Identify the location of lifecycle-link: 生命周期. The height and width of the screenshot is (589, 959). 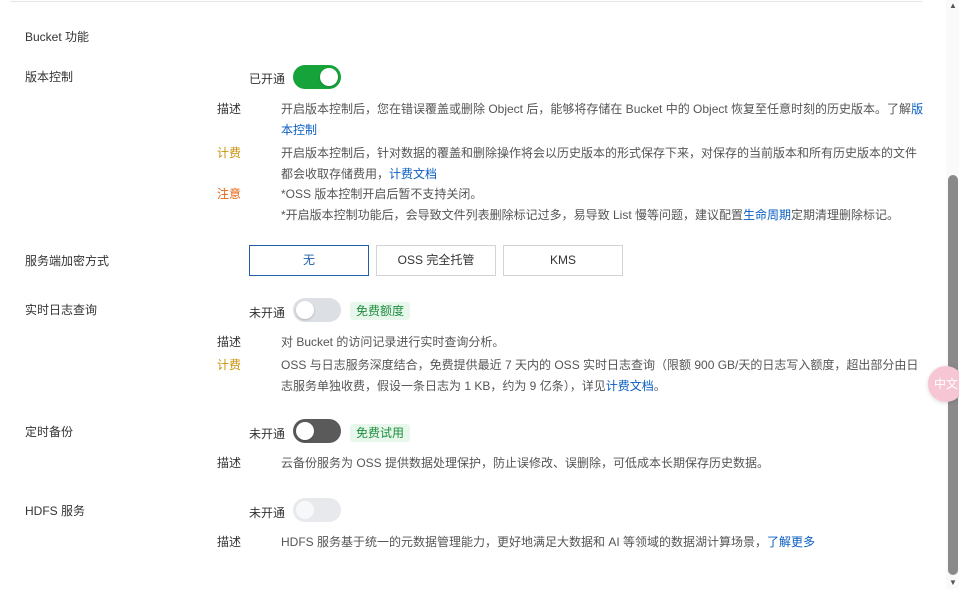
(767, 215).